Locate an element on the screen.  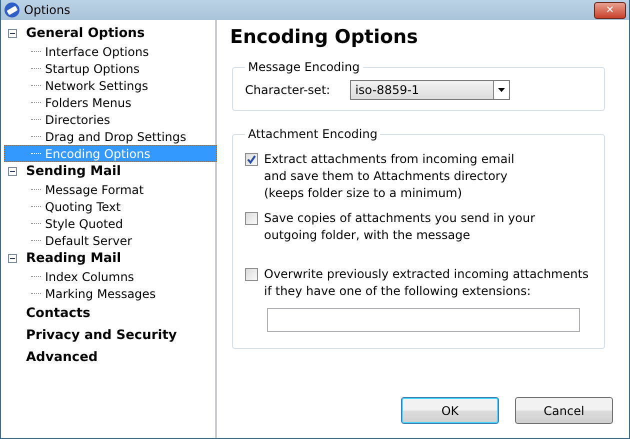
tree-item: Index Columns is located at coordinates (110, 276).